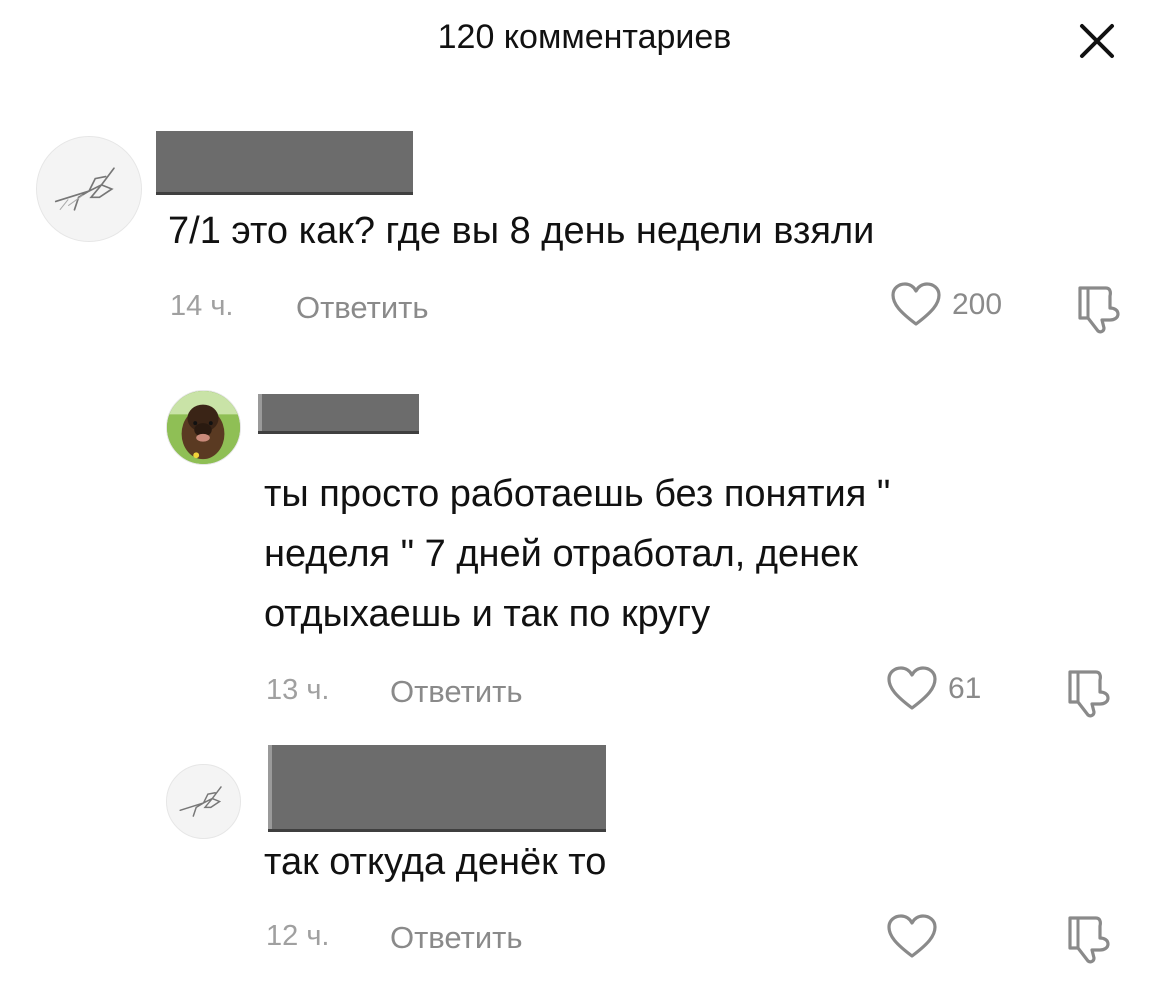  I want to click on comment-time: 12 ч., so click(298, 936).